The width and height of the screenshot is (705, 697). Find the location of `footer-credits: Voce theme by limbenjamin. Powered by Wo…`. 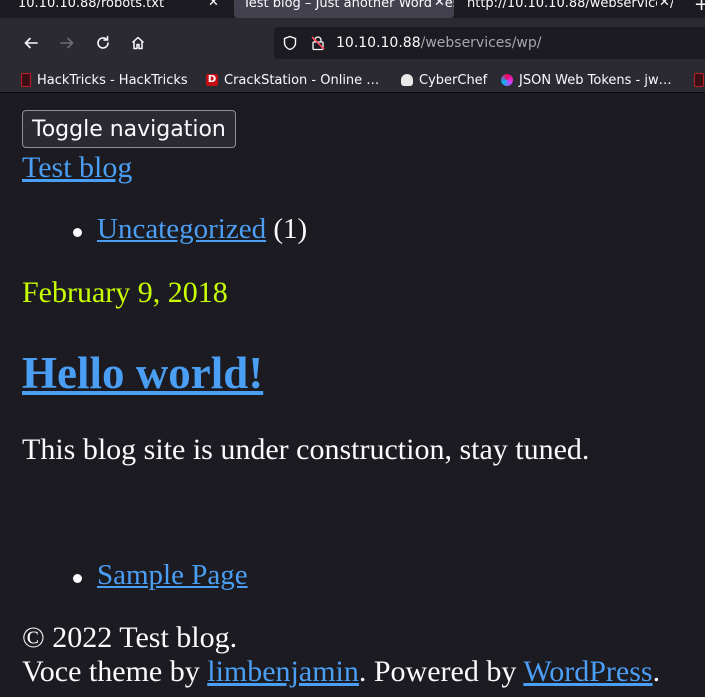

footer-credits: Voce theme by limbenjamin. Powered by Wo… is located at coordinates (341, 672).